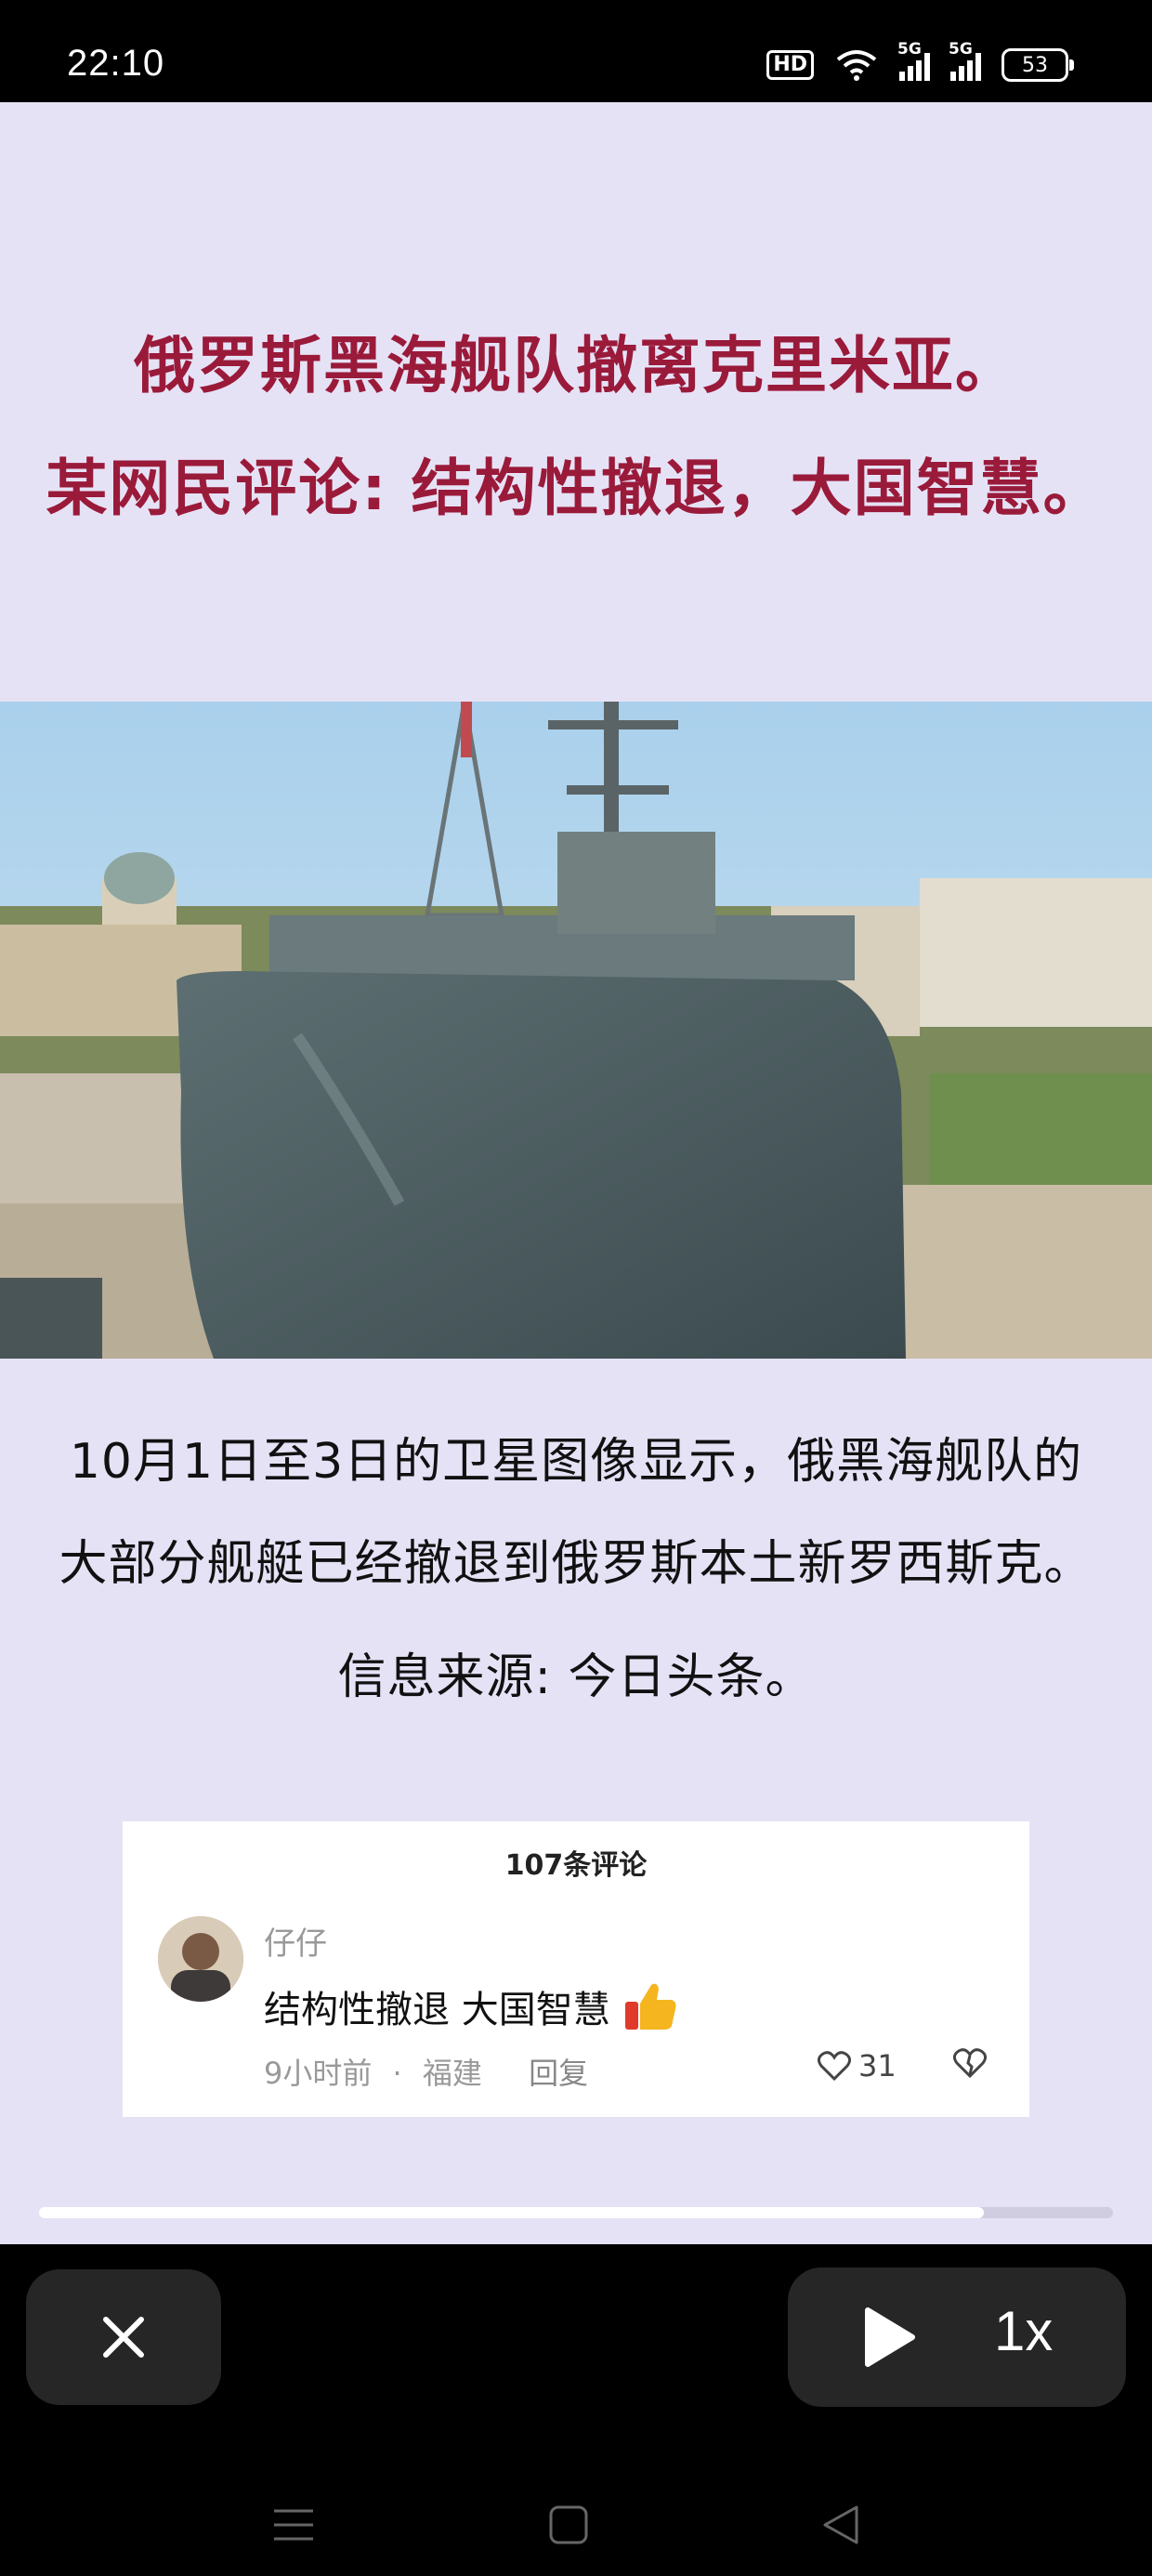  I want to click on status-icons: HD 5G 5G 53, so click(920, 62).